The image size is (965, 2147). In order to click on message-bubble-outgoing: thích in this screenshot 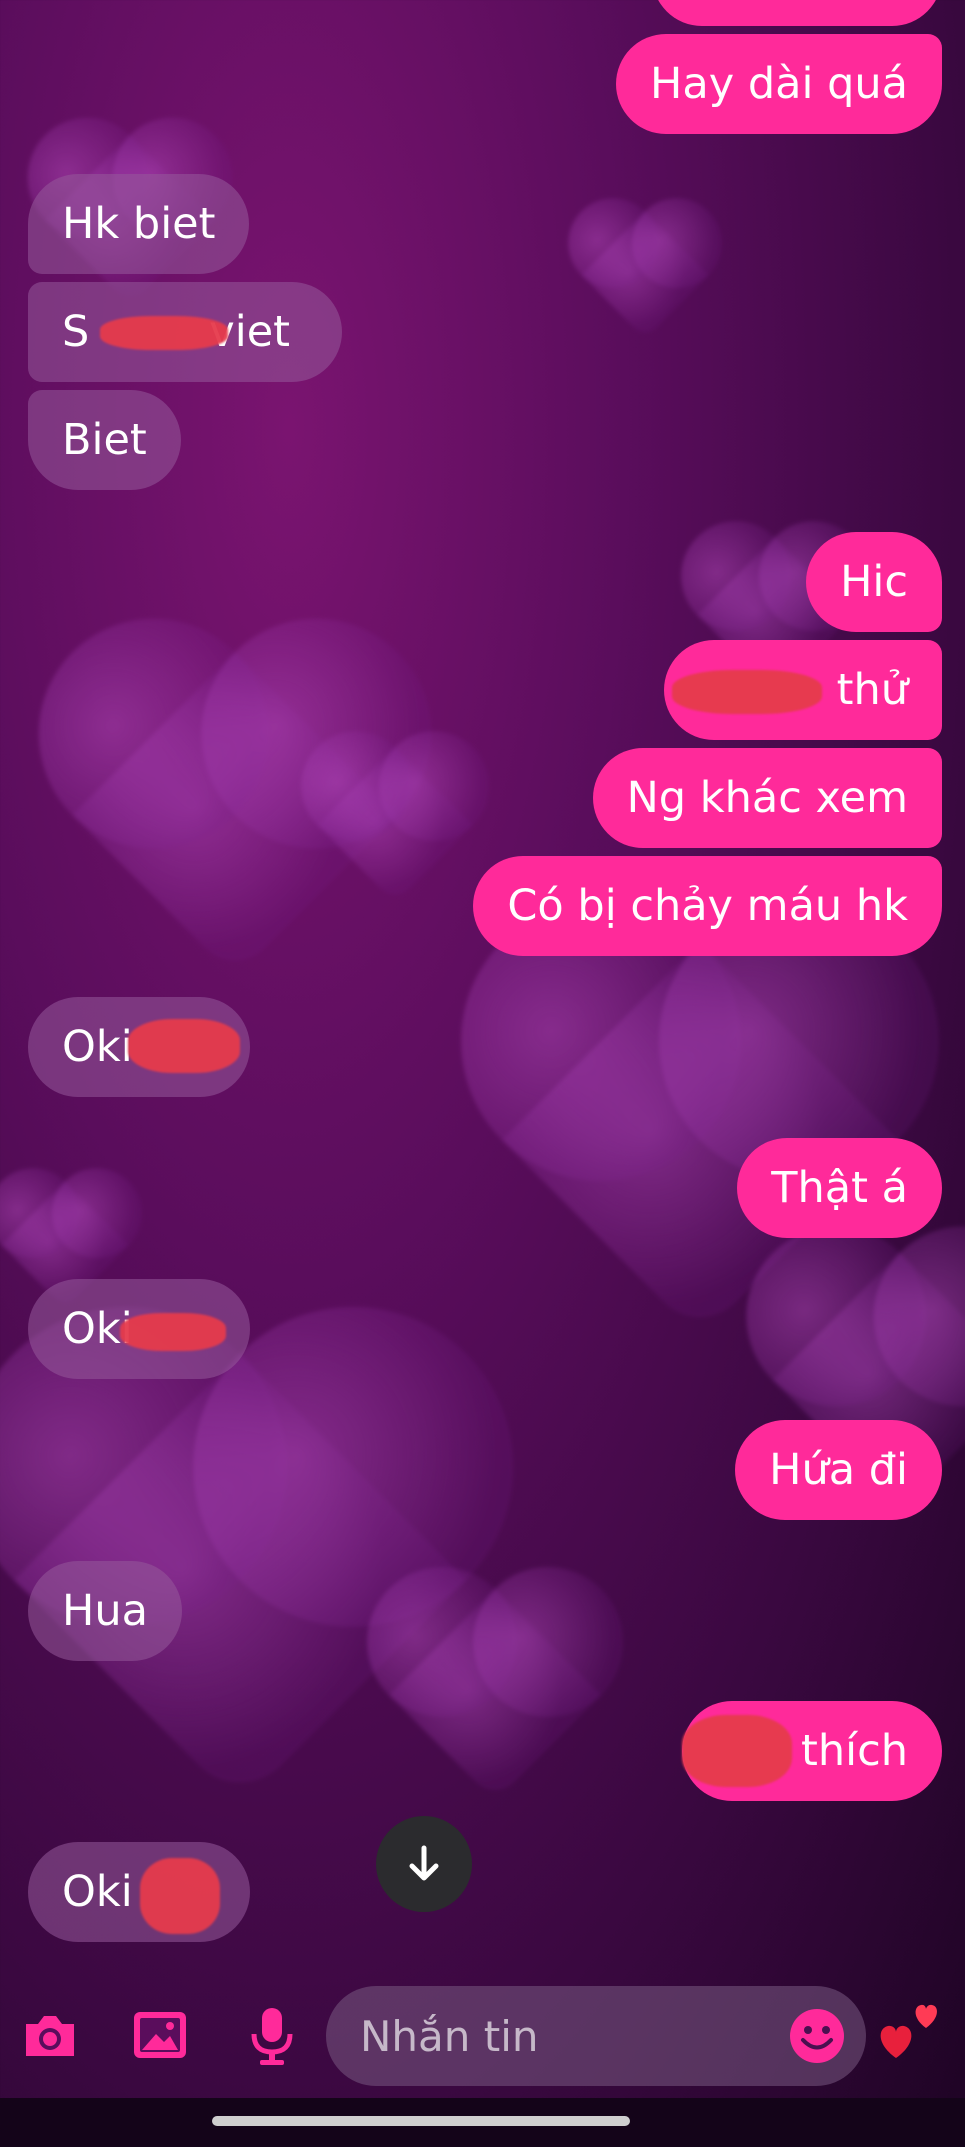, I will do `click(812, 1751)`.